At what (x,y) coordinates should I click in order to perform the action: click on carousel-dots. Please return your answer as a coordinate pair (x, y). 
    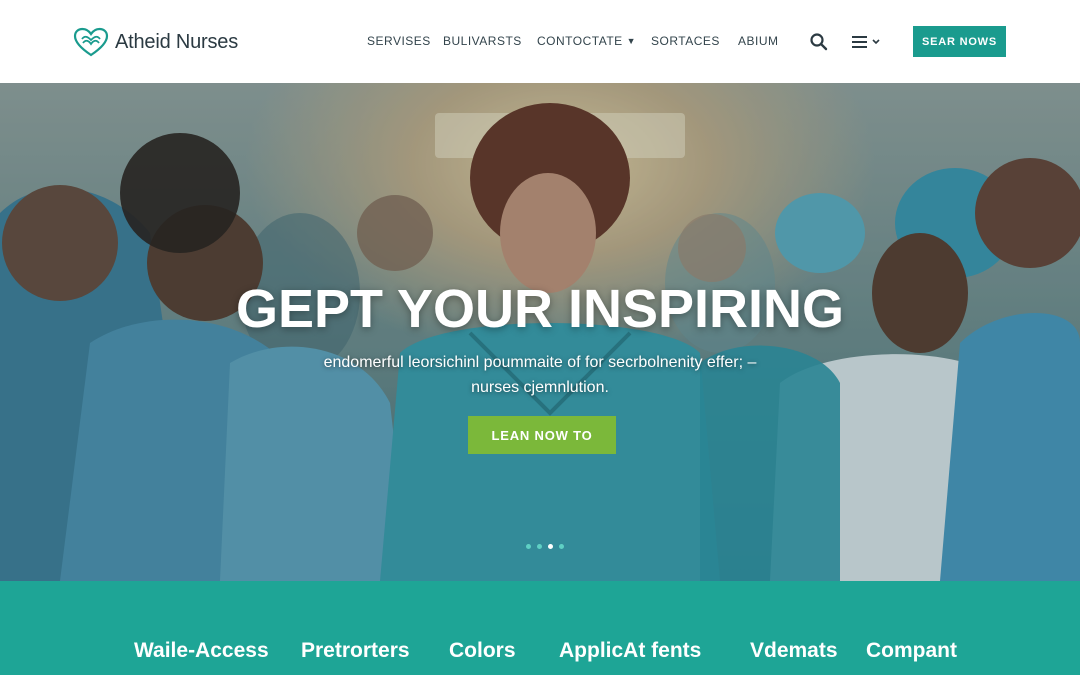
    Looking at the image, I should click on (545, 546).